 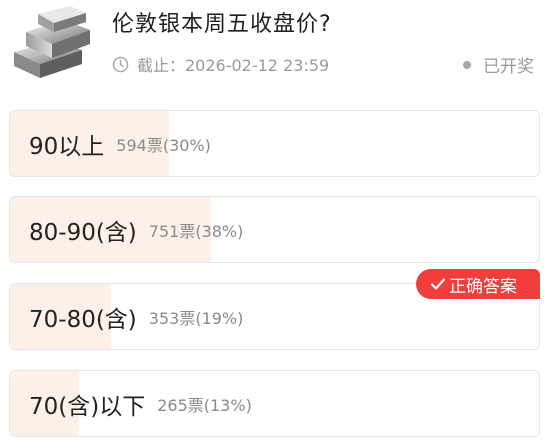 I want to click on clock-icon, so click(x=120, y=64).